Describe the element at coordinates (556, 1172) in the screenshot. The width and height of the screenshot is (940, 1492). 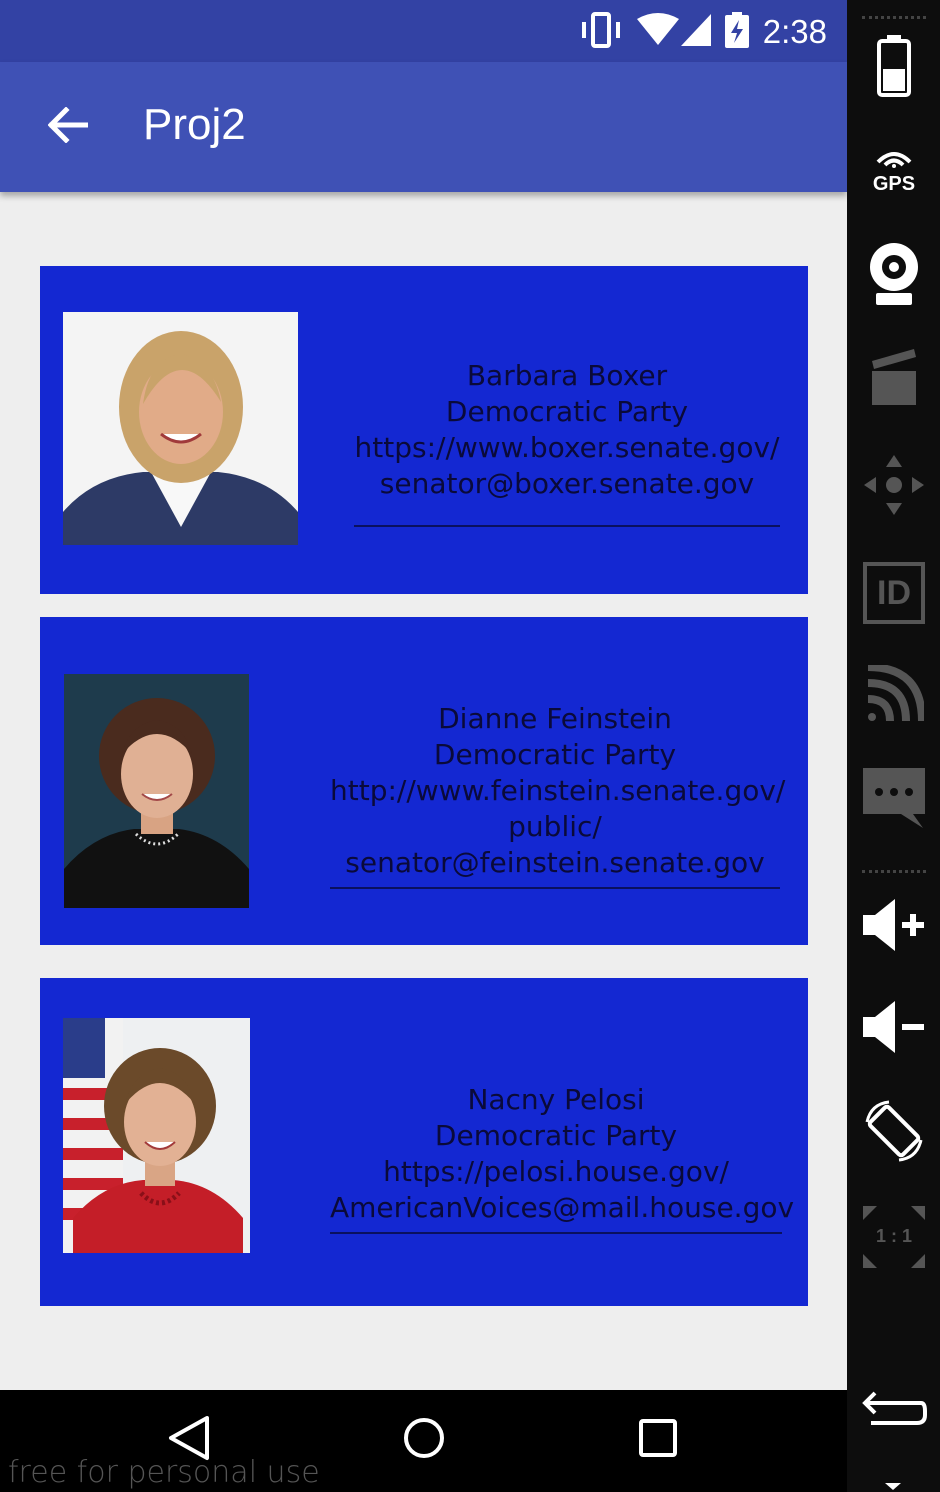
I see `representative-website-link: https://pelosi.house.gov/` at that location.